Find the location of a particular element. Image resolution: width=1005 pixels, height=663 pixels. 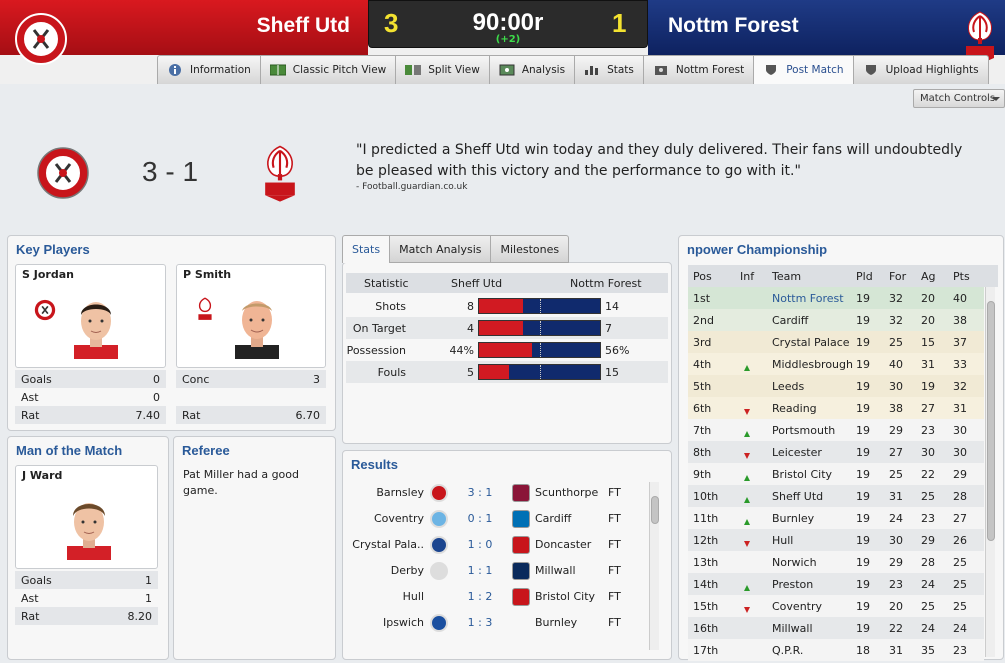

match-controls-dropdown: Match Controls is located at coordinates (959, 98).